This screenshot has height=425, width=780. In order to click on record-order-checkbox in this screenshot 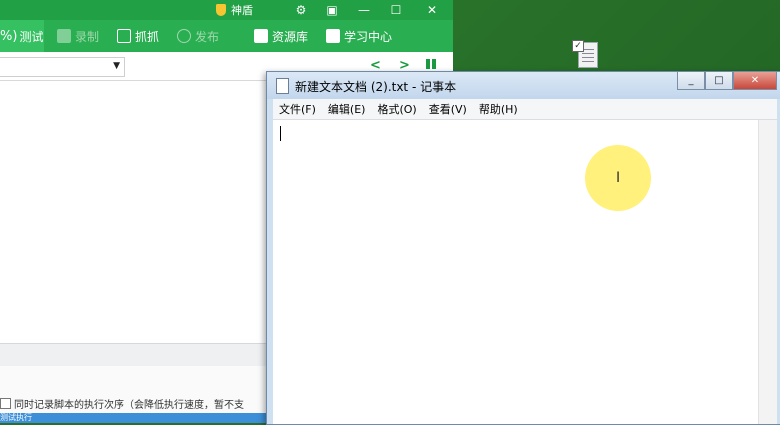, I will do `click(5, 403)`.